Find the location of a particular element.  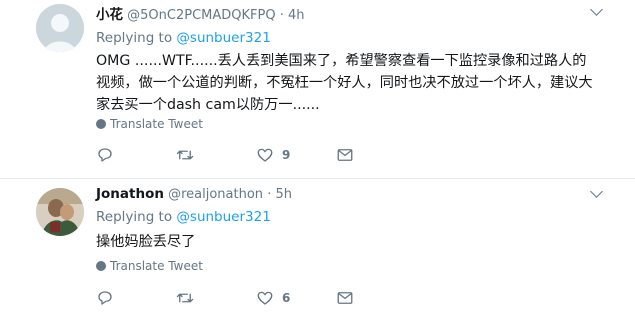

user-handle: @realjonathon is located at coordinates (215, 194).